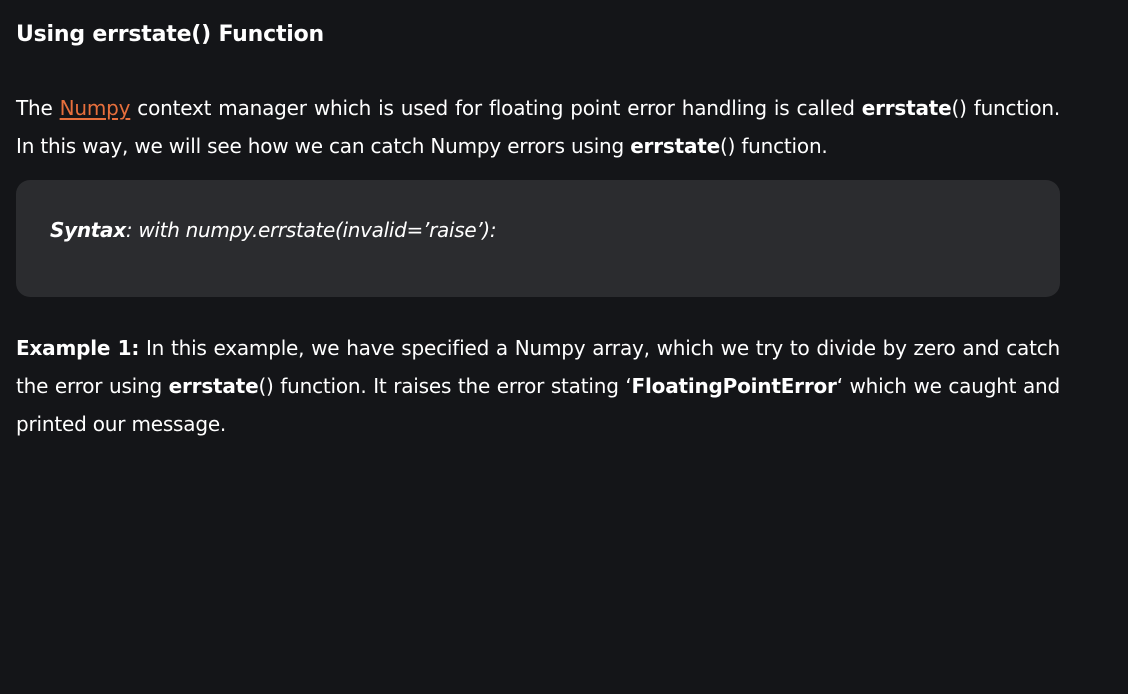 The width and height of the screenshot is (1128, 694). I want to click on section-heading: Using errstate() Function, so click(170, 34).